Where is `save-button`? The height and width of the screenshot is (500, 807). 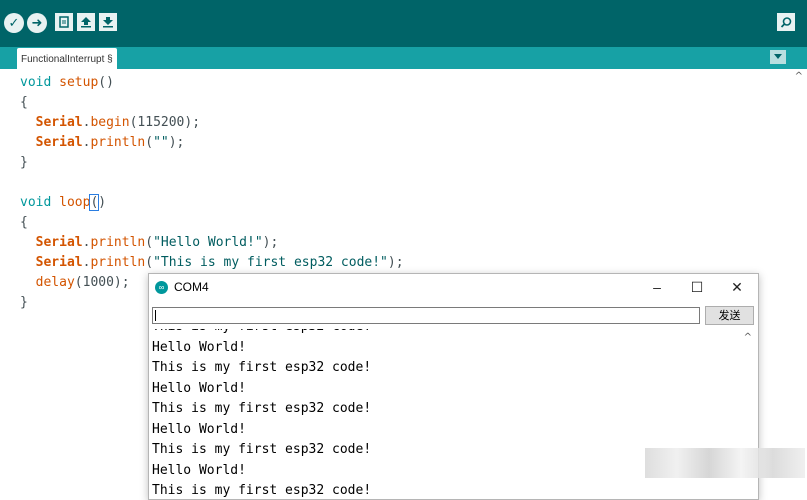
save-button is located at coordinates (108, 22).